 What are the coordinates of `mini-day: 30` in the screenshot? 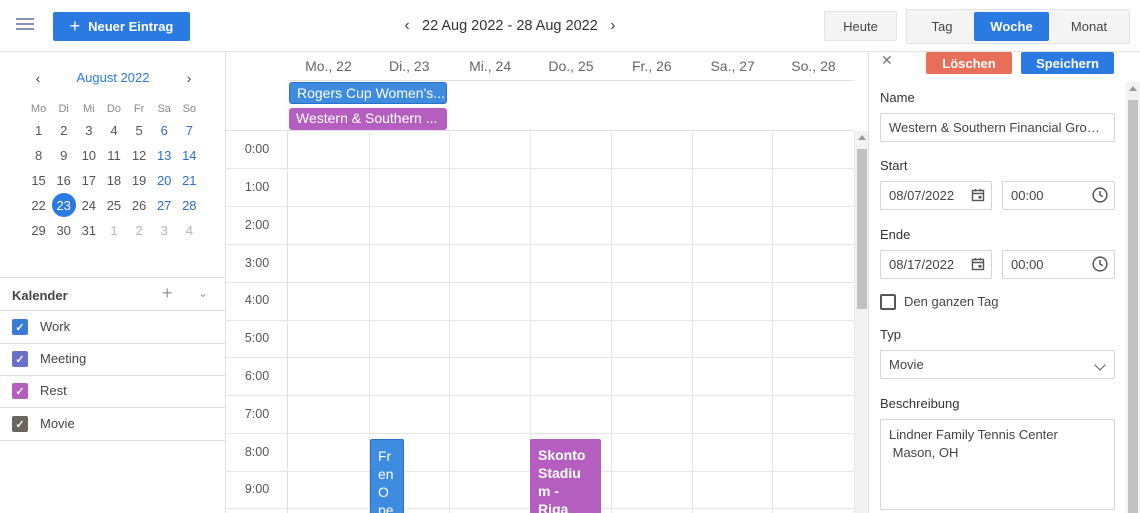 It's located at (63, 230).